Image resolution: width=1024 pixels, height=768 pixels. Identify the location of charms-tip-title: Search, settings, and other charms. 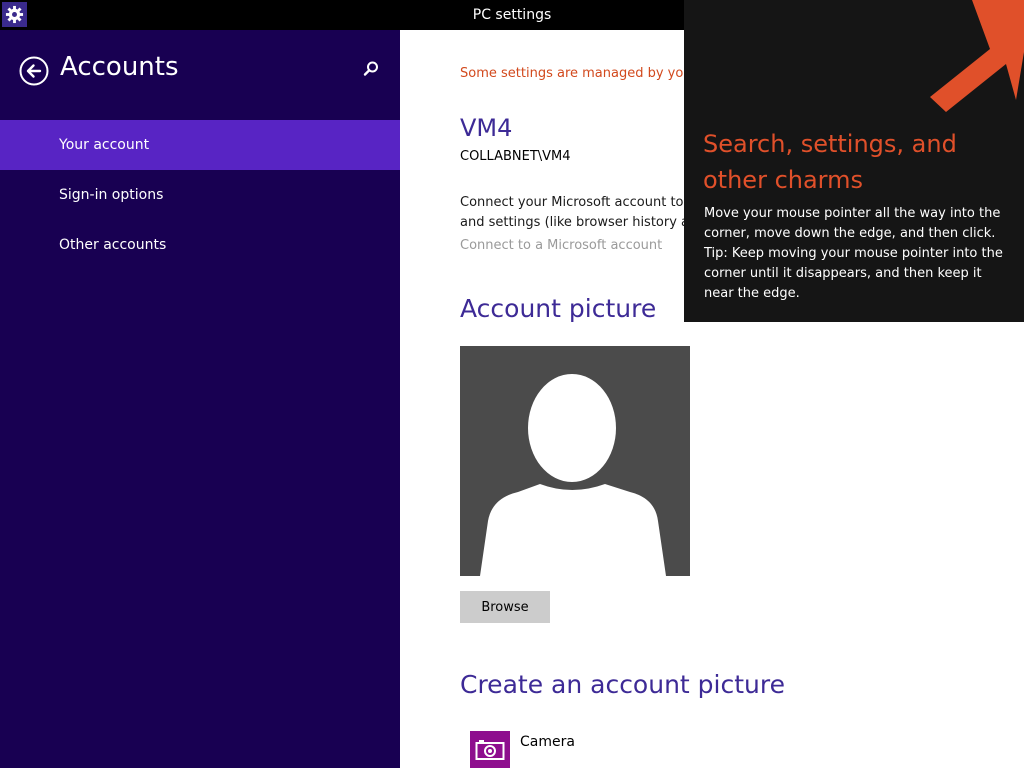
(830, 162).